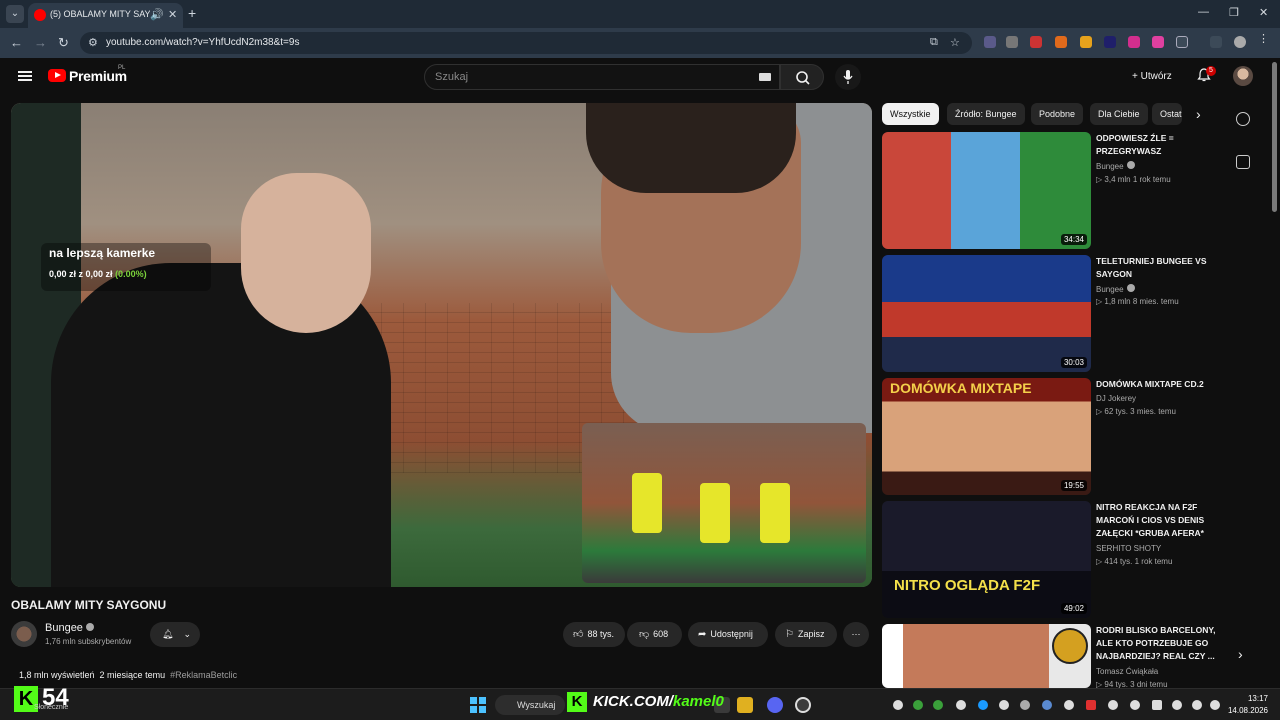 The height and width of the screenshot is (720, 1280). Describe the element at coordinates (192, 13) in the screenshot. I see `new-tab-button: +` at that location.